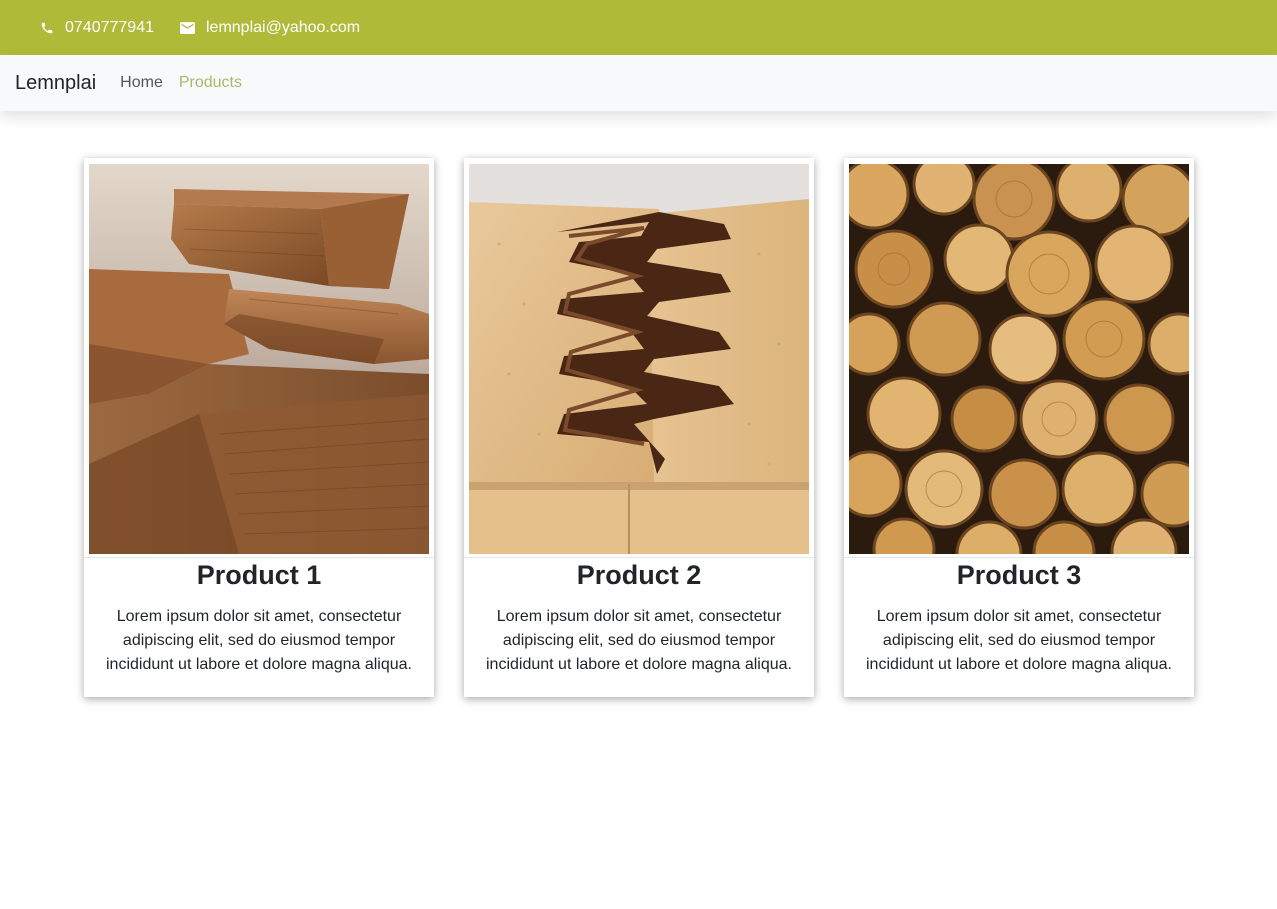 The height and width of the screenshot is (909, 1277). I want to click on product-title: Product 1, so click(259, 575).